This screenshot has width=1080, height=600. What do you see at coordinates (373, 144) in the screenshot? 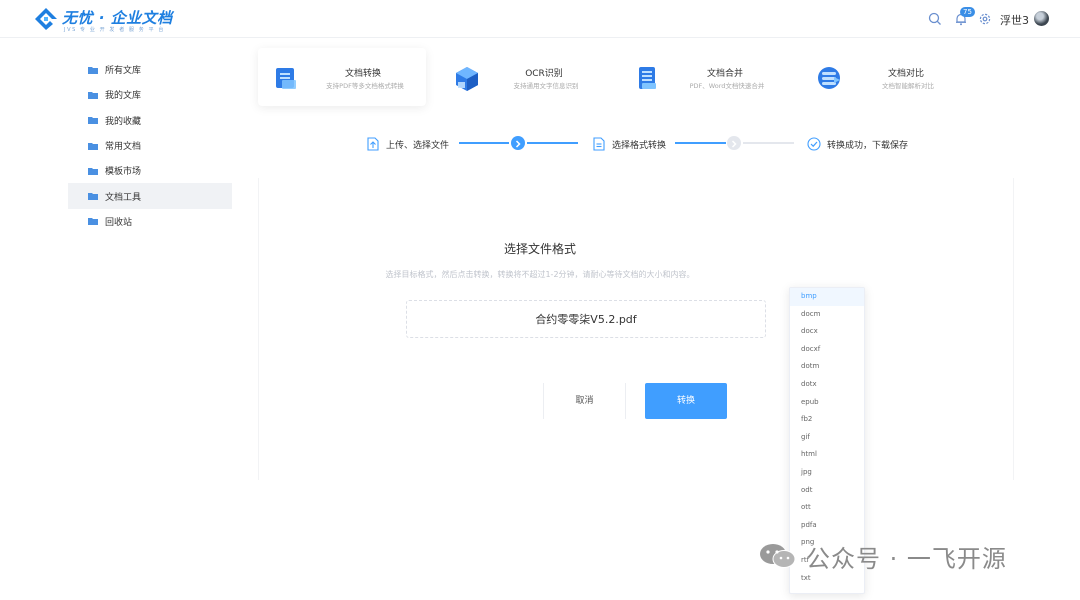
I see `upload-file-icon` at bounding box center [373, 144].